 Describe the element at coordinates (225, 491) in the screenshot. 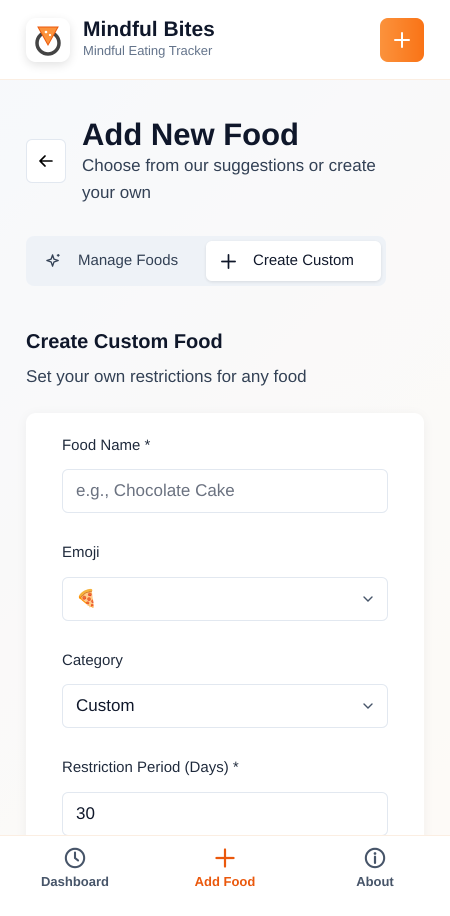

I see `input-field: e.g., Chocolate Cake` at that location.